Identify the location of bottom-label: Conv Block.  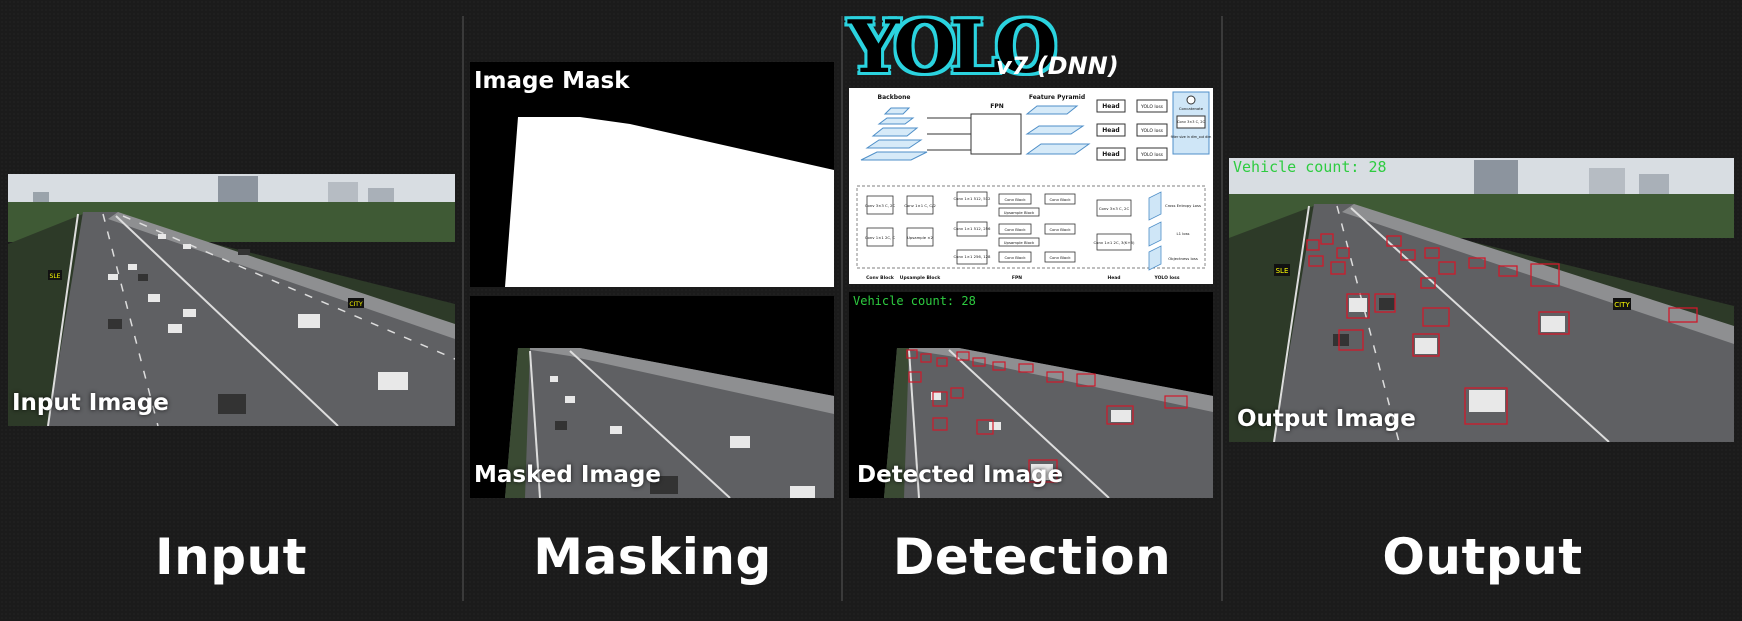
(880, 278).